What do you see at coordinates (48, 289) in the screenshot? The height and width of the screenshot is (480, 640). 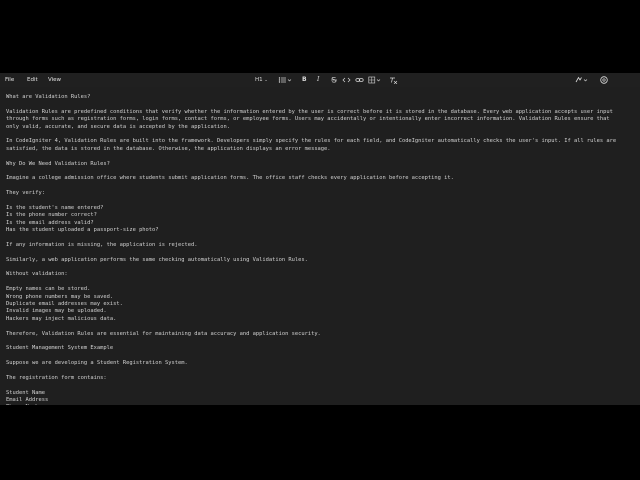 I see `text-line: Empty names can be stored.` at bounding box center [48, 289].